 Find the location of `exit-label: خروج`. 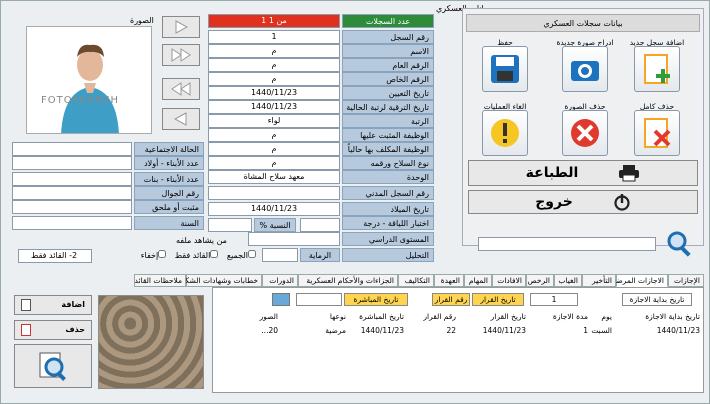

exit-label: خروج is located at coordinates (554, 202).